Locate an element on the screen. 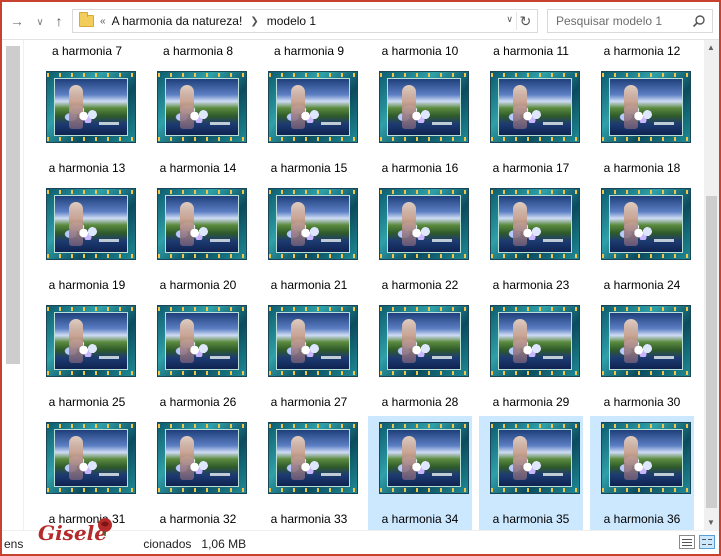 The width and height of the screenshot is (721, 556). file-item: a harmonia 22 is located at coordinates (420, 239).